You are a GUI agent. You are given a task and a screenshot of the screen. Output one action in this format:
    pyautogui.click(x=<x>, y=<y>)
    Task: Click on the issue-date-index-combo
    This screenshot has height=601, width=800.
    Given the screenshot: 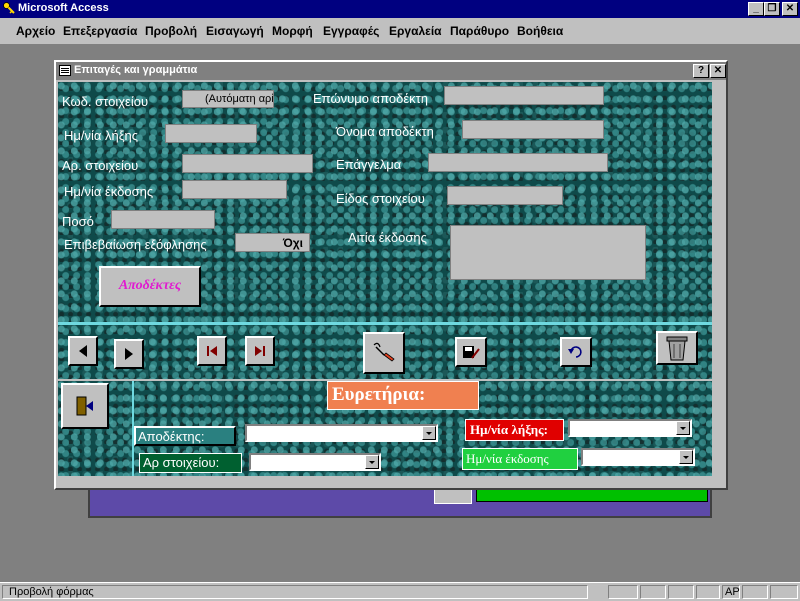 What is the action you would take?
    pyautogui.click(x=638, y=457)
    